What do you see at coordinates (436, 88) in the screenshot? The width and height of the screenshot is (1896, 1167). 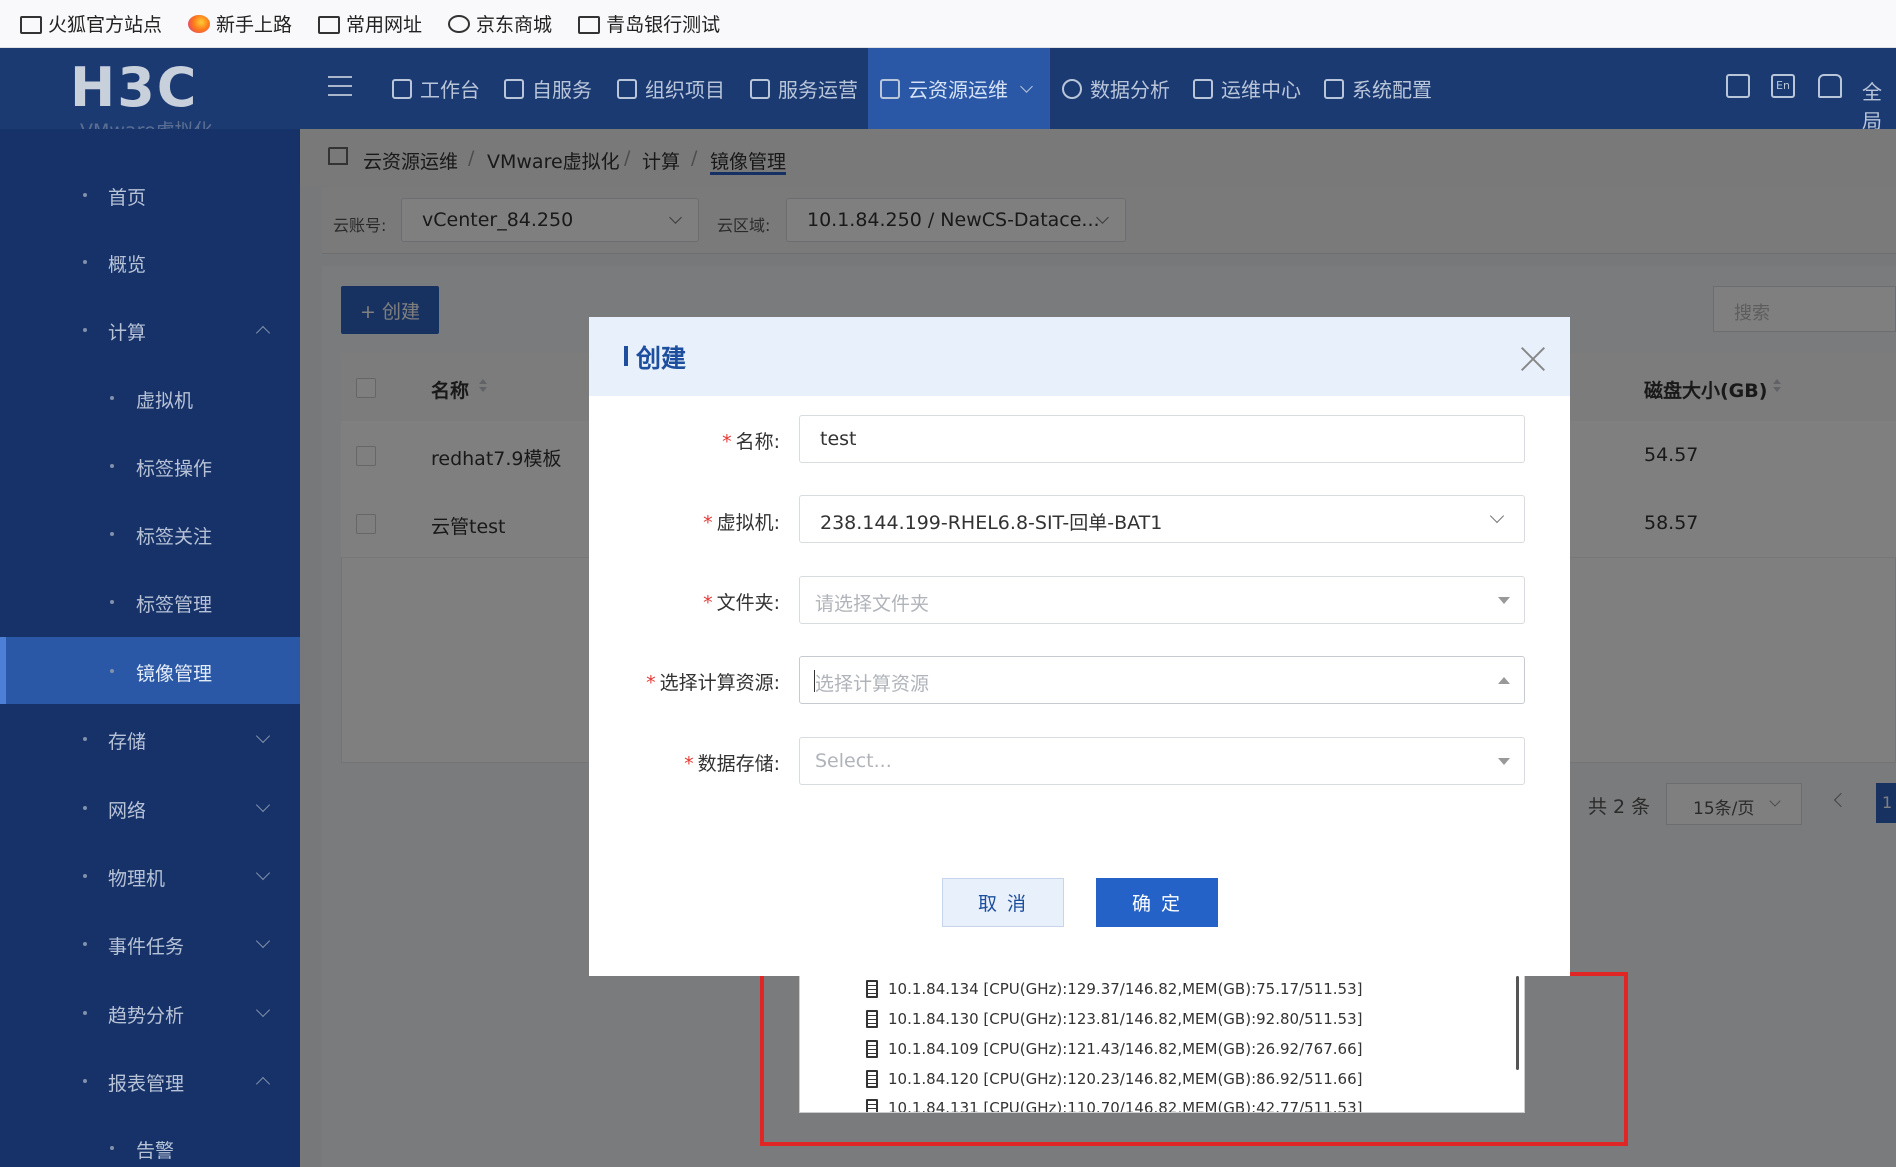 I see `nav-workbench: 工作台` at bounding box center [436, 88].